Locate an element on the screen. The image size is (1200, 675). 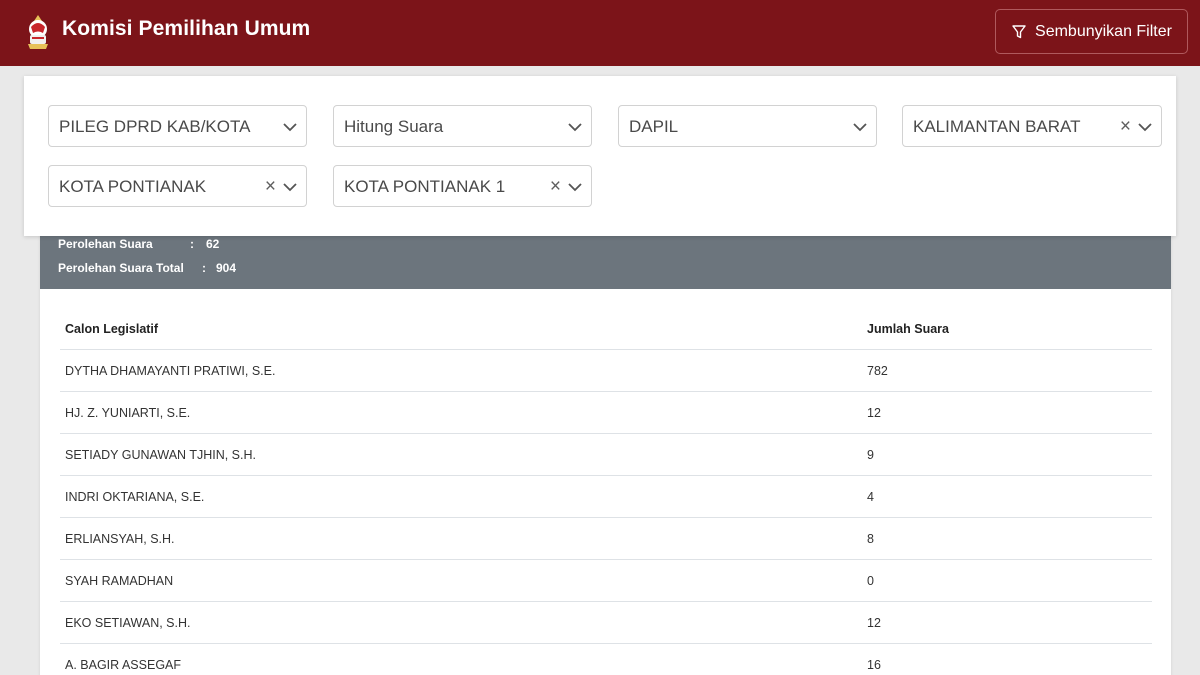
city-value: KOTA PONTIANAK is located at coordinates (133, 186).